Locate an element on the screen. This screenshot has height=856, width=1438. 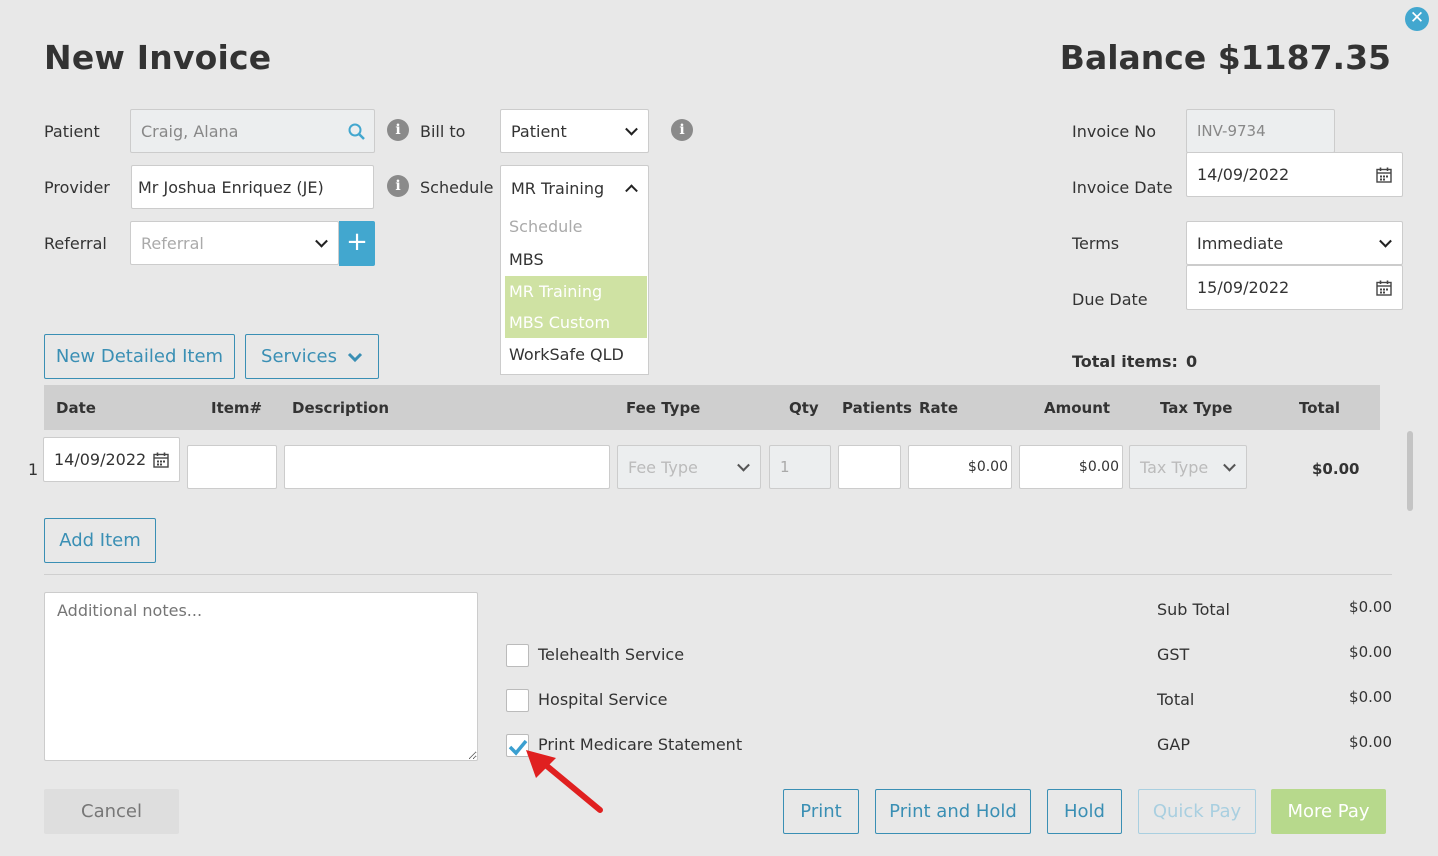
row-date-value: 14/09/2022 is located at coordinates (100, 459).